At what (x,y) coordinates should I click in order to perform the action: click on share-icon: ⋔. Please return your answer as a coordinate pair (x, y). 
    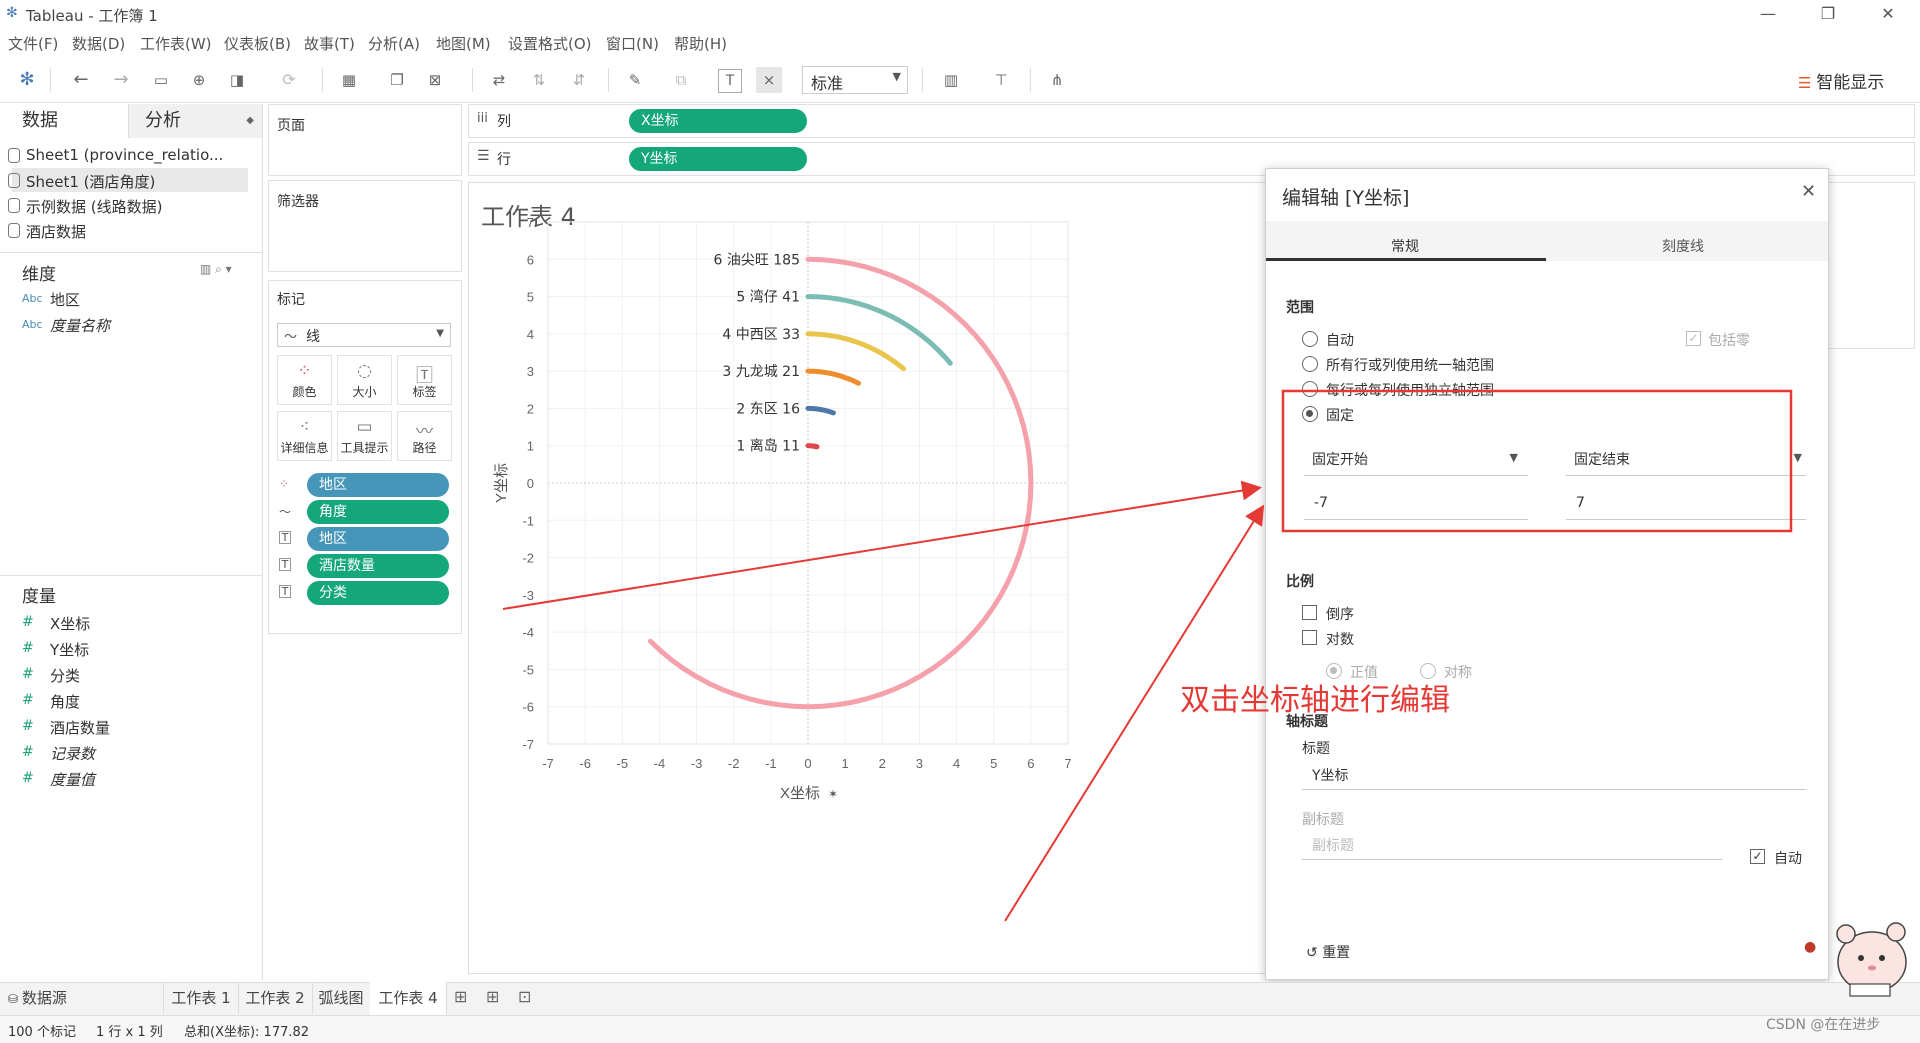
    Looking at the image, I should click on (1057, 80).